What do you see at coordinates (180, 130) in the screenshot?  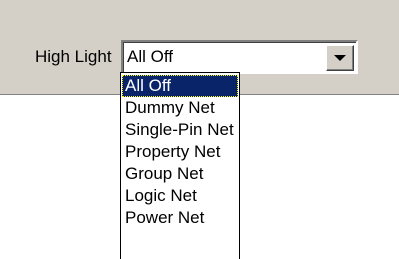 I see `option-single-pin-net: Single-Pin Net` at bounding box center [180, 130].